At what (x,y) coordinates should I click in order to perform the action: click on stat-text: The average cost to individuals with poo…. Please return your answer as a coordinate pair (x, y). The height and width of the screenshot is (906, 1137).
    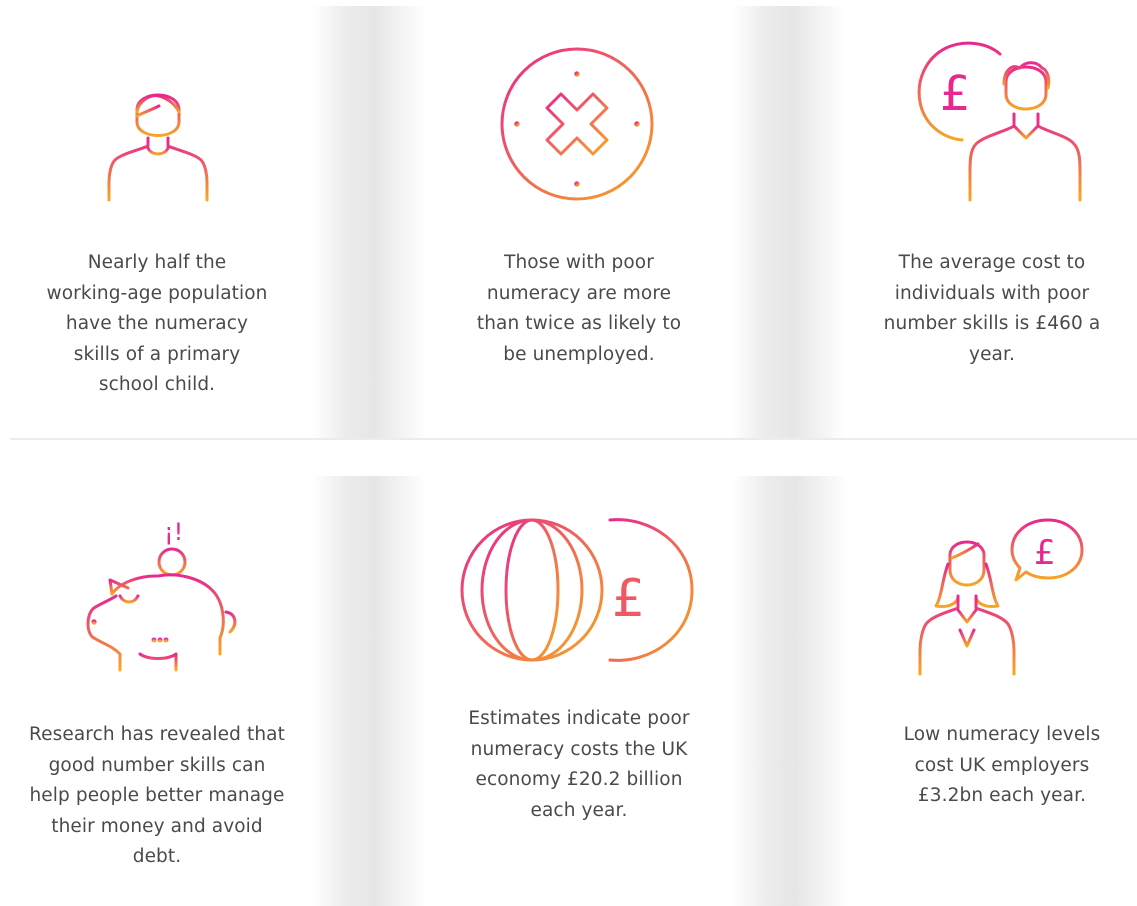
    Looking at the image, I should click on (992, 308).